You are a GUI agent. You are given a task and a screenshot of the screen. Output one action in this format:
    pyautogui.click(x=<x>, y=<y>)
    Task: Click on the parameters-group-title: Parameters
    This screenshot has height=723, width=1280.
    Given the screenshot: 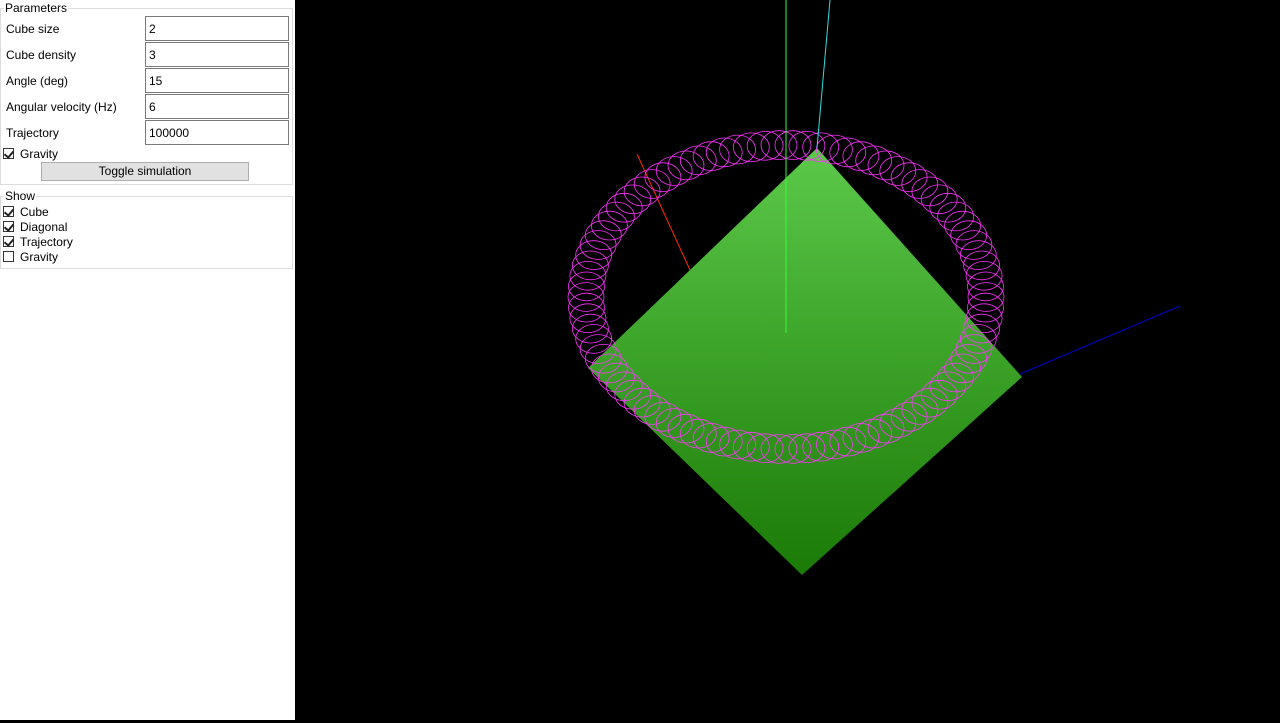 What is the action you would take?
    pyautogui.click(x=36, y=8)
    